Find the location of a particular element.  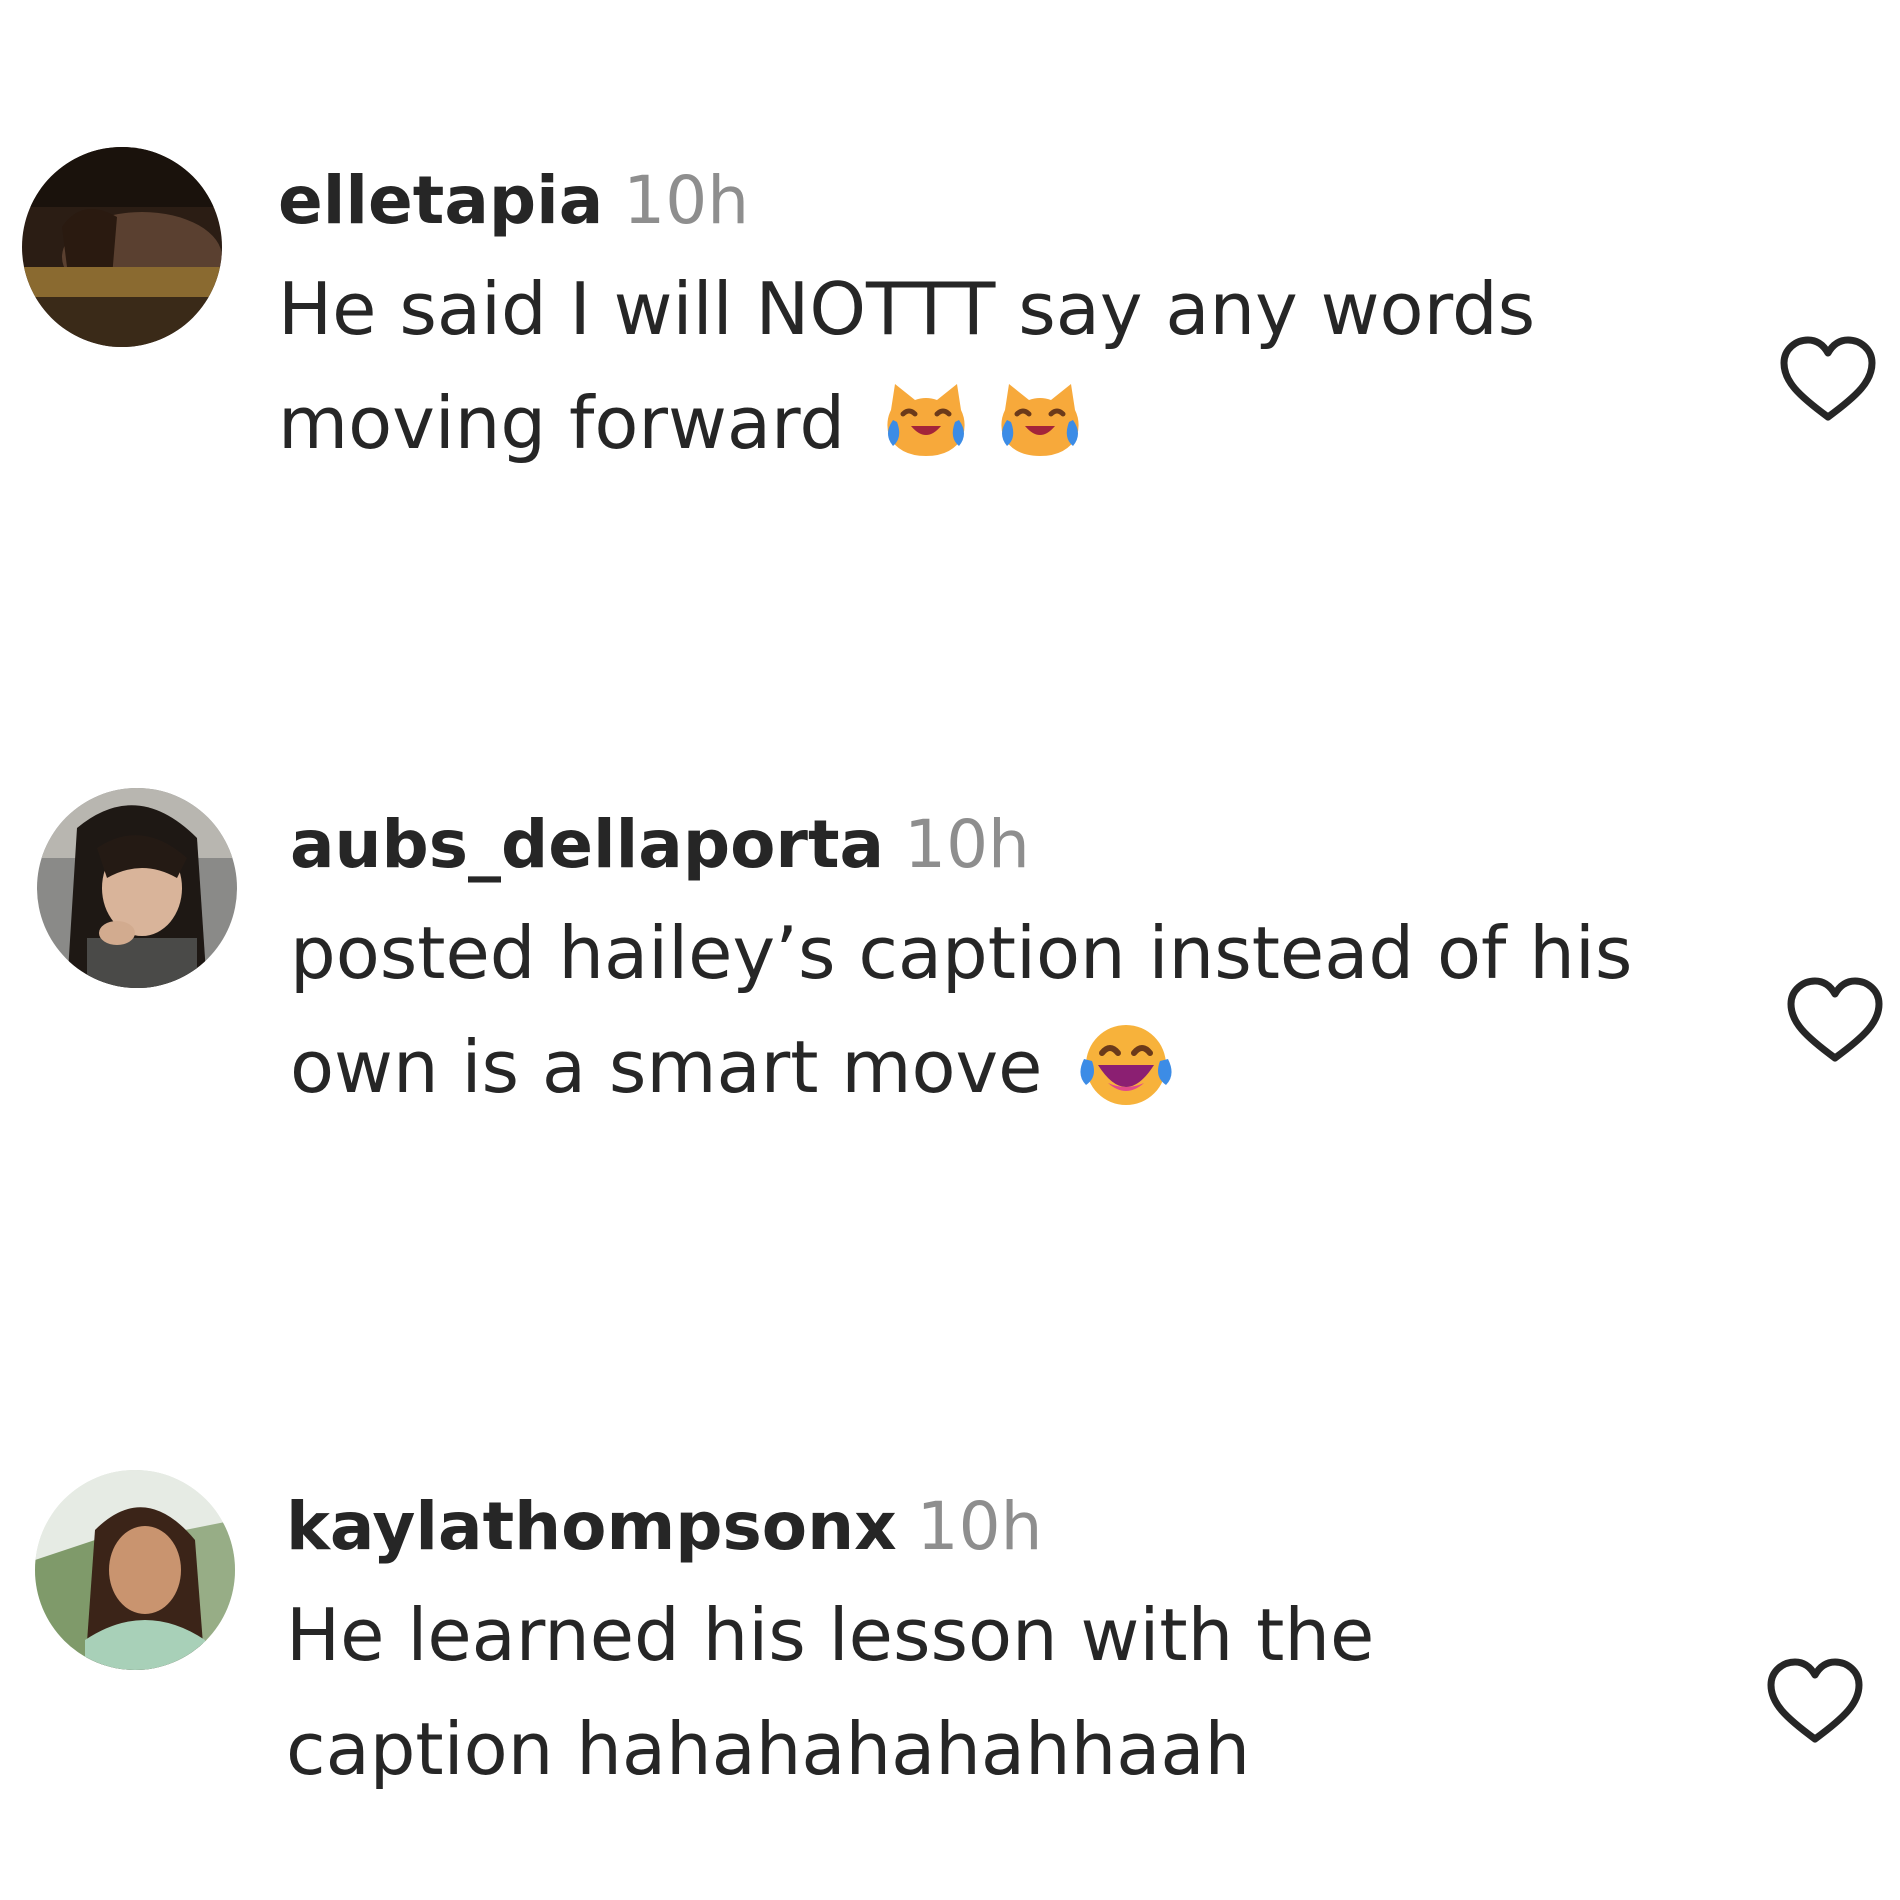

comment-text: moving forward is located at coordinates (562, 423).